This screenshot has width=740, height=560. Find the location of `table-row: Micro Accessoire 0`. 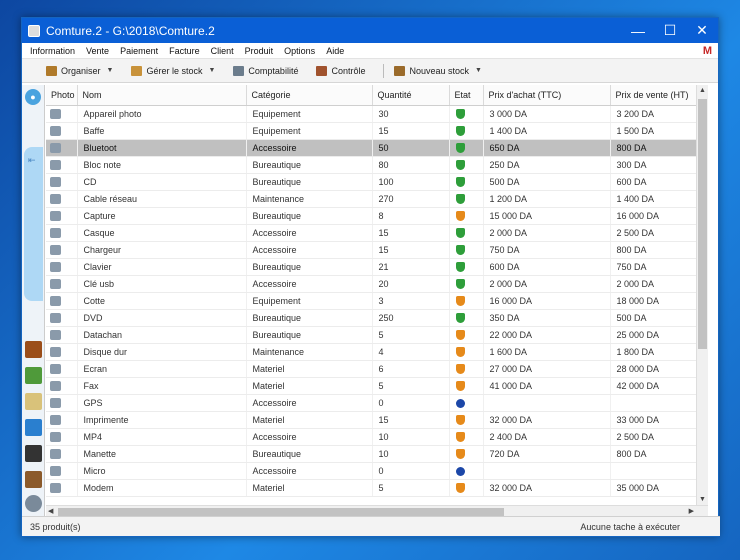

table-row: Micro Accessoire 0 is located at coordinates (377, 471).